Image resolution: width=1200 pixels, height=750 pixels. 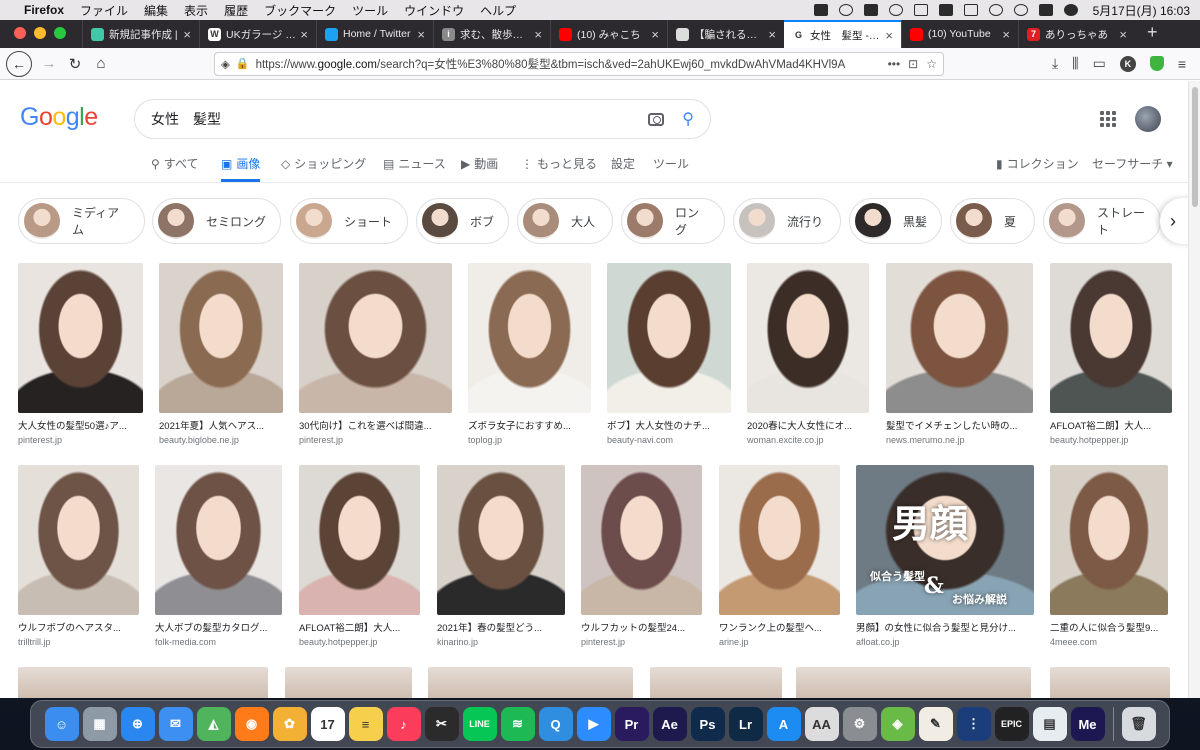 I want to click on safari-dock-icon: ⊕, so click(x=137, y=724).